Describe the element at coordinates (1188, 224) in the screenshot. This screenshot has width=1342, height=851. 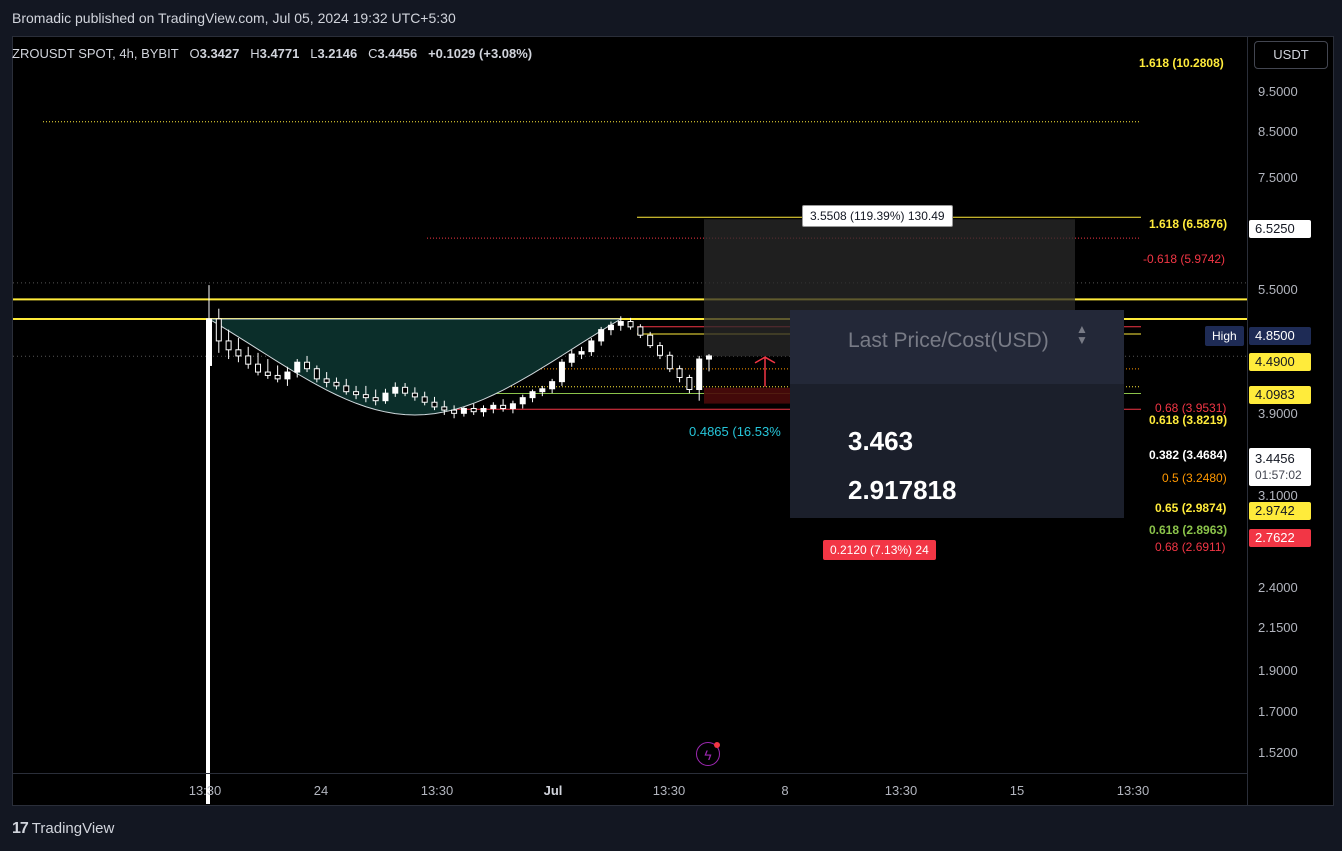
I see `fib-label: 1.618 (6.5876)` at that location.